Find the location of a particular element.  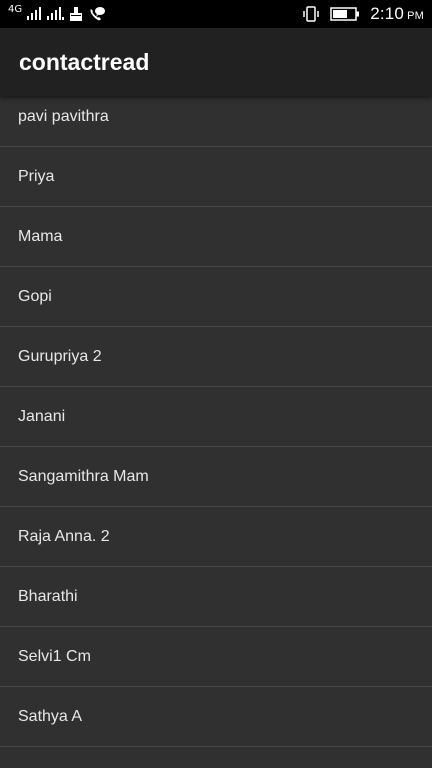

contact-name: Bharathi is located at coordinates (48, 596).